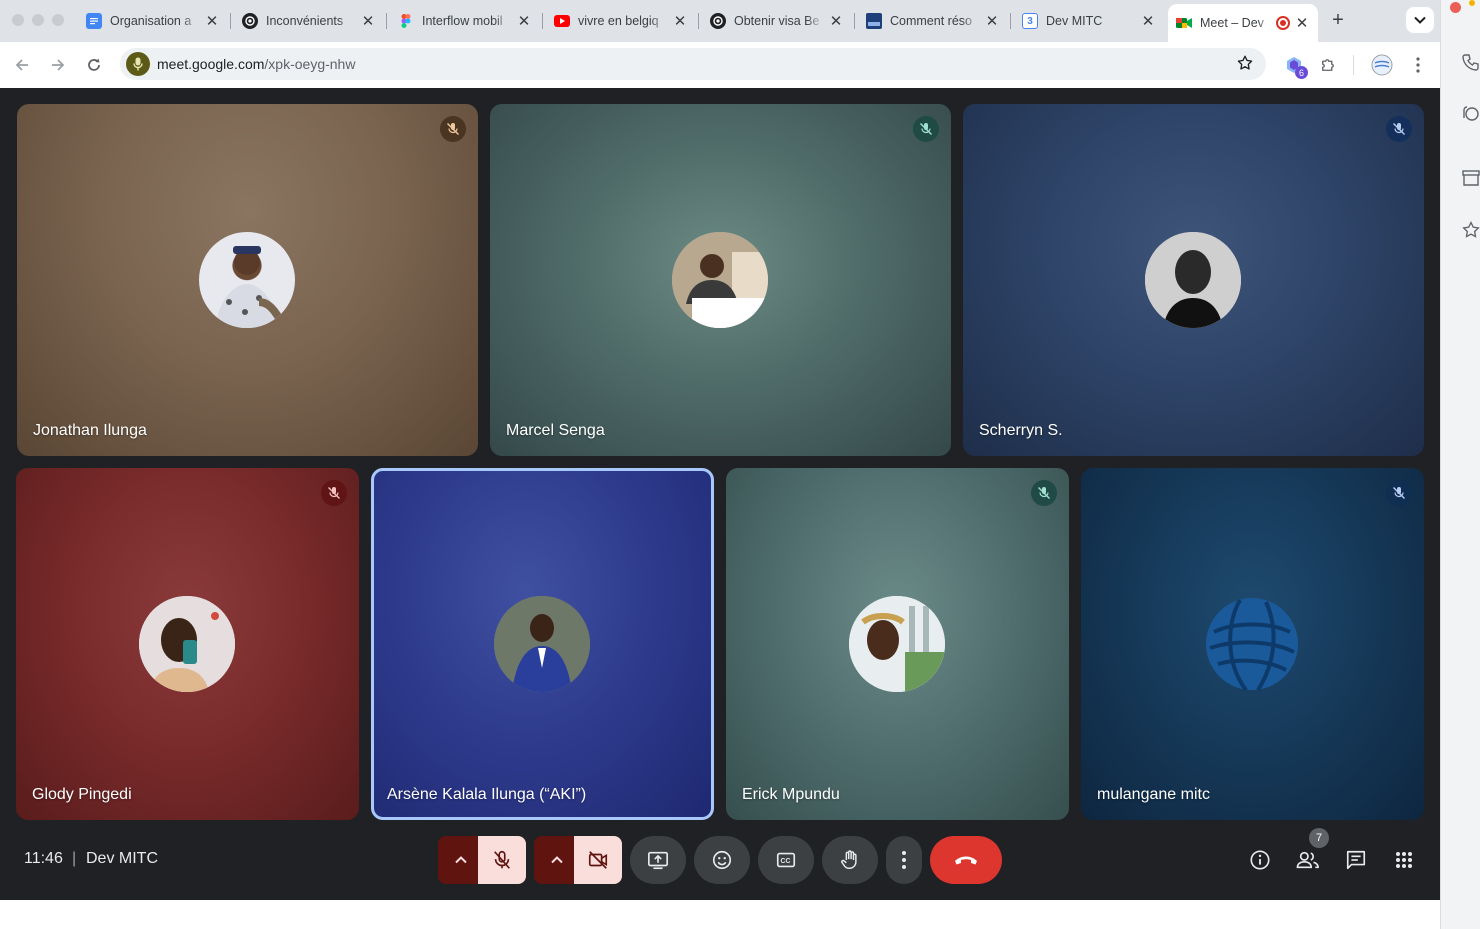 The image size is (1480, 929). Describe the element at coordinates (138, 64) in the screenshot. I see `site-info-button` at that location.